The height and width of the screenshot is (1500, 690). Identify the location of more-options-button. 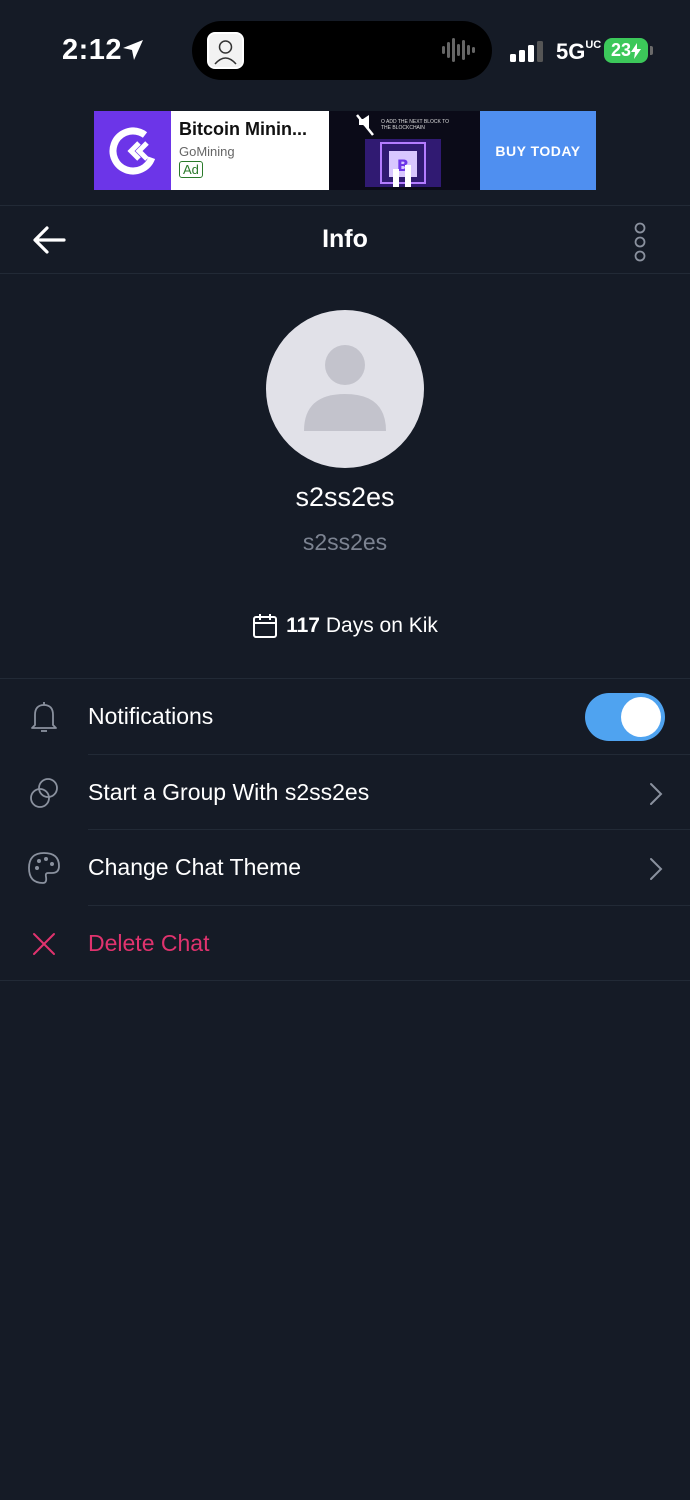
(640, 242).